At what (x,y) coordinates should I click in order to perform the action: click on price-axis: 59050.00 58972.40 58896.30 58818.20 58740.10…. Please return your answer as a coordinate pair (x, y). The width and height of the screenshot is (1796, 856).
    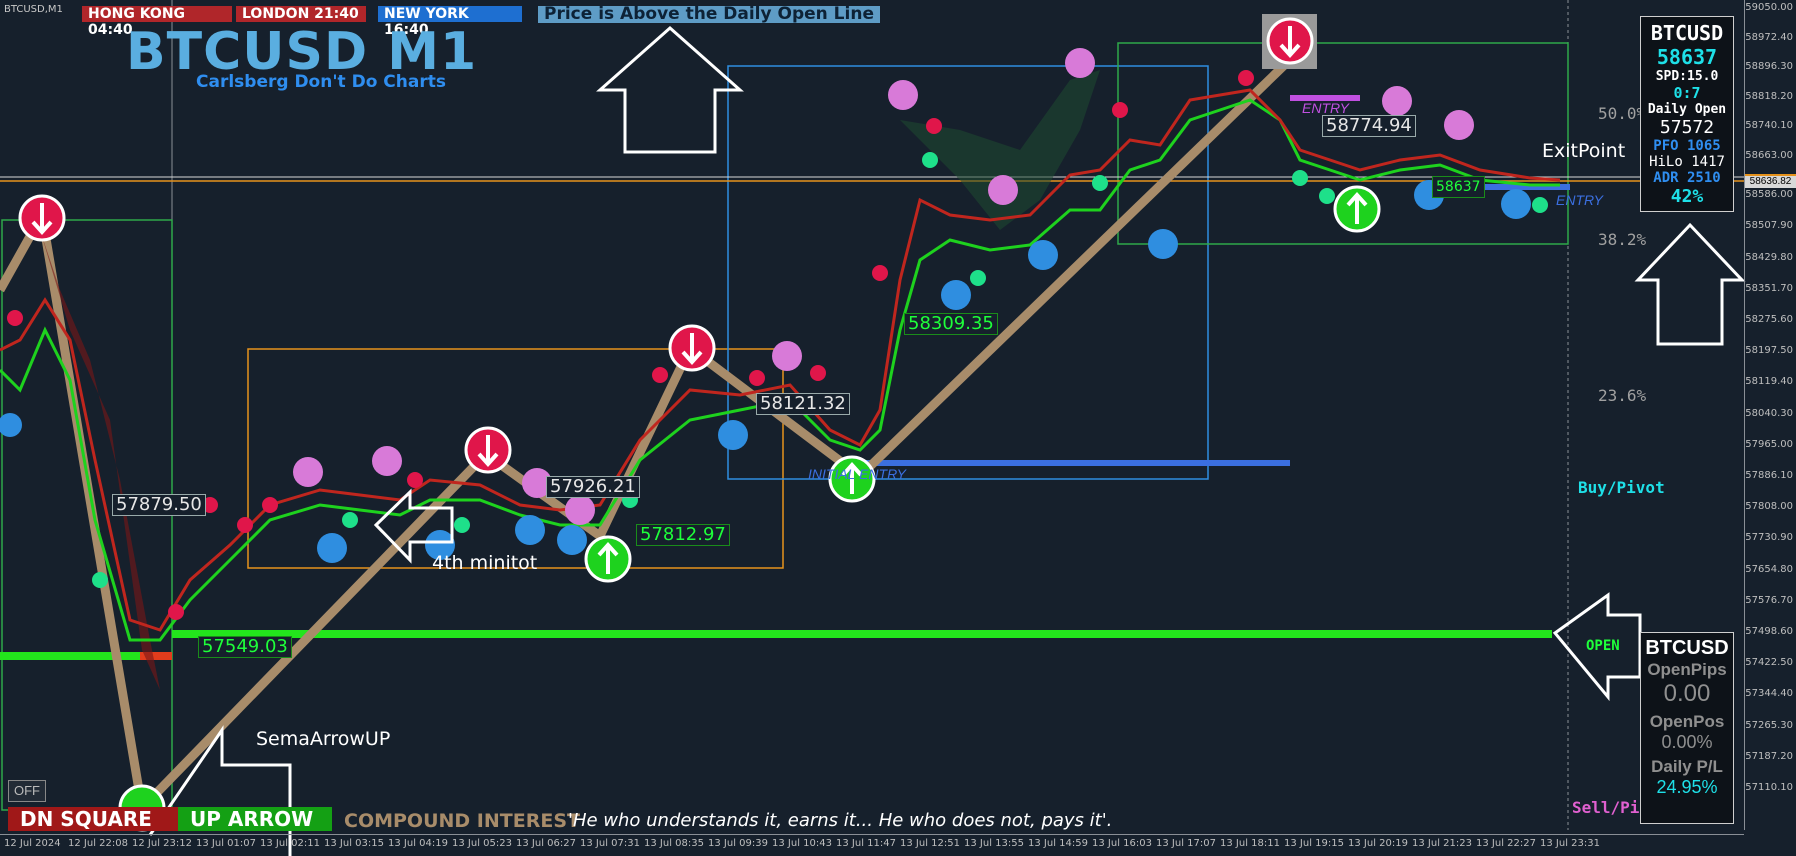
    Looking at the image, I should click on (1770, 415).